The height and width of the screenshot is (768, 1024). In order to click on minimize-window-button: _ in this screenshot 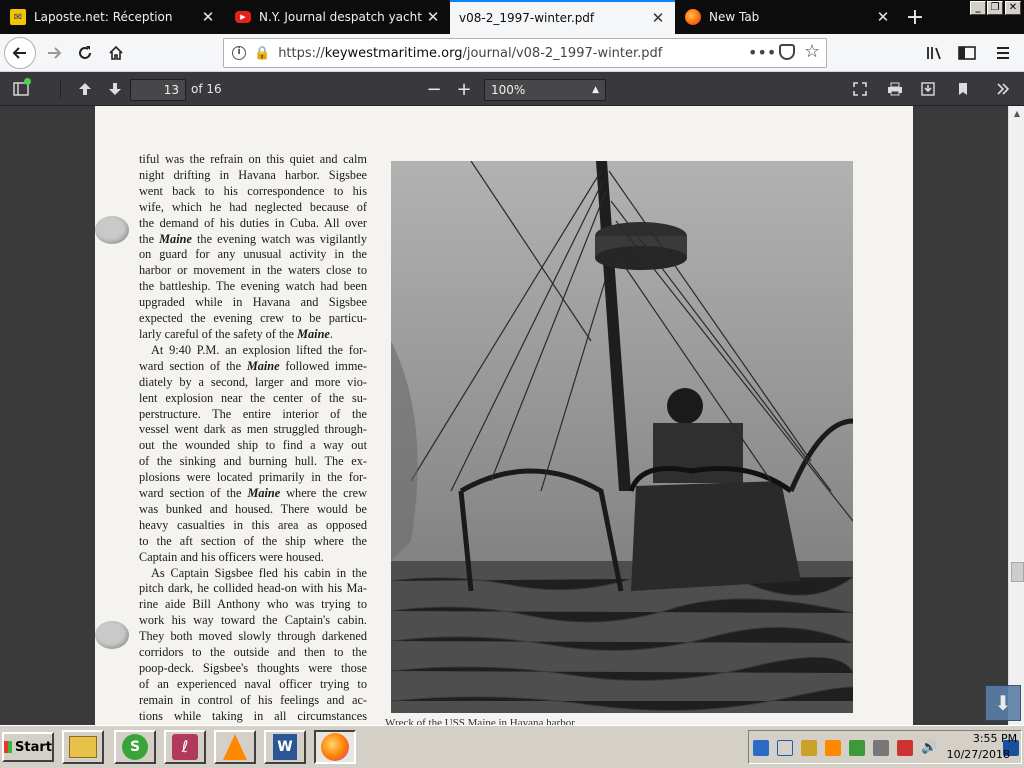, I will do `click(978, 8)`.